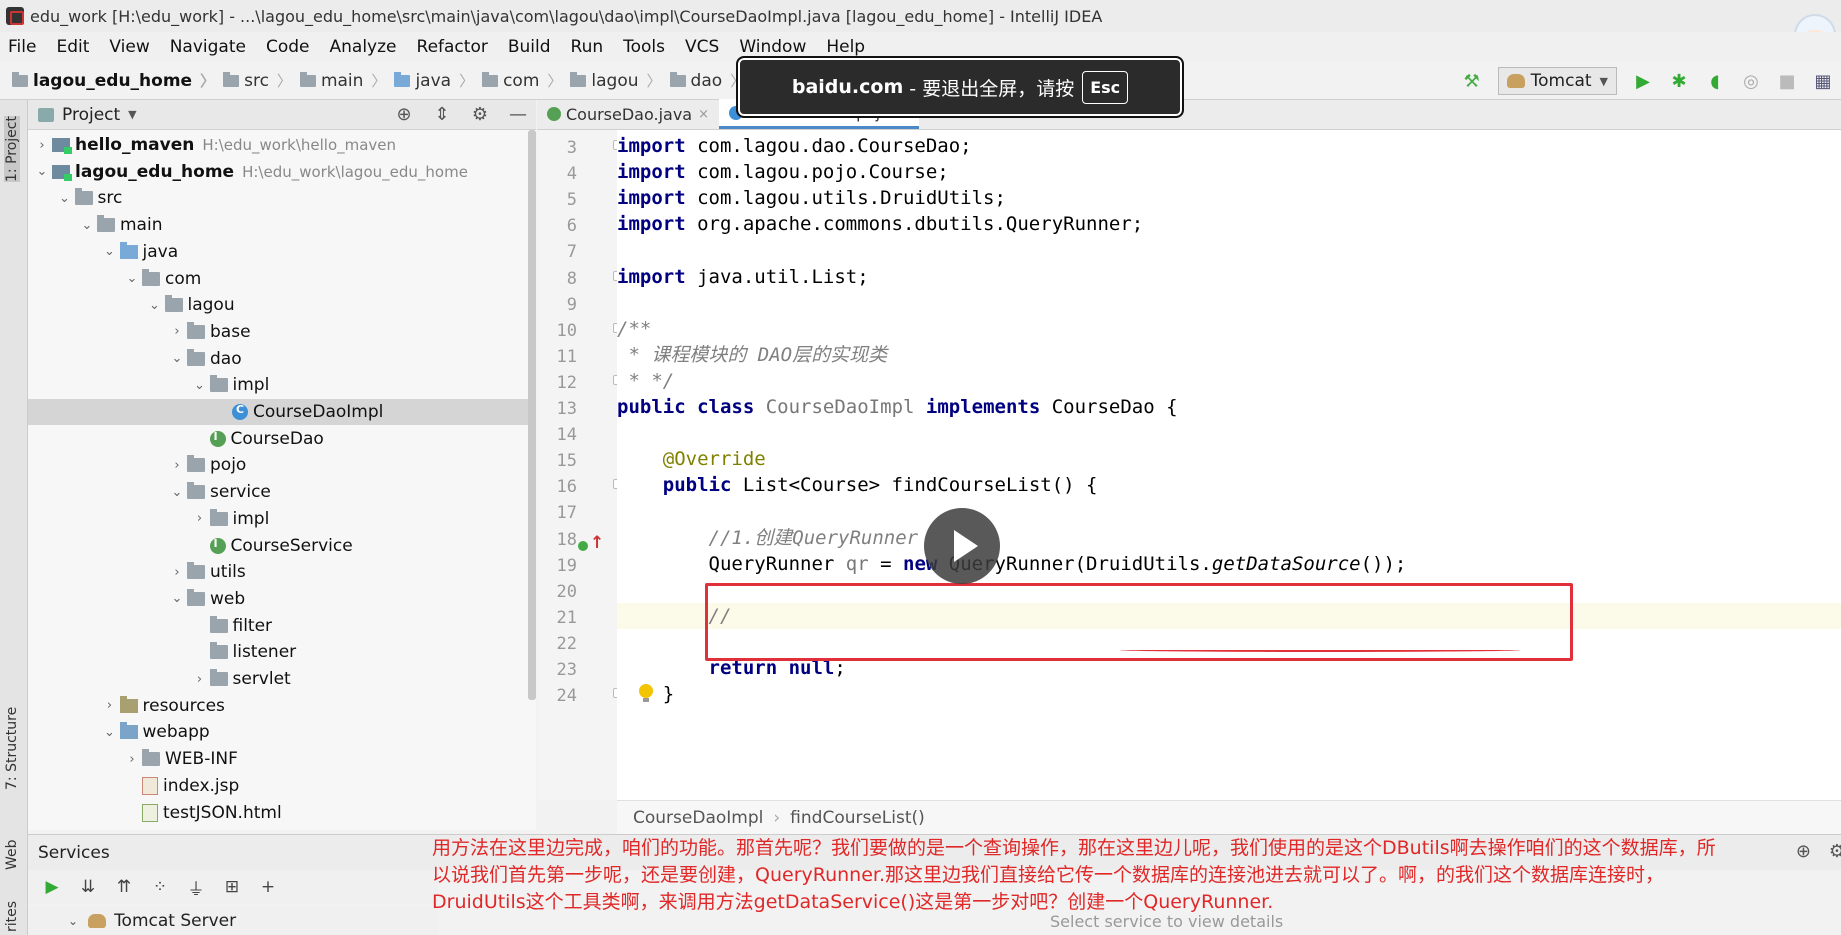  Describe the element at coordinates (1803, 851) in the screenshot. I see `services-settings-icon: ⊕` at that location.